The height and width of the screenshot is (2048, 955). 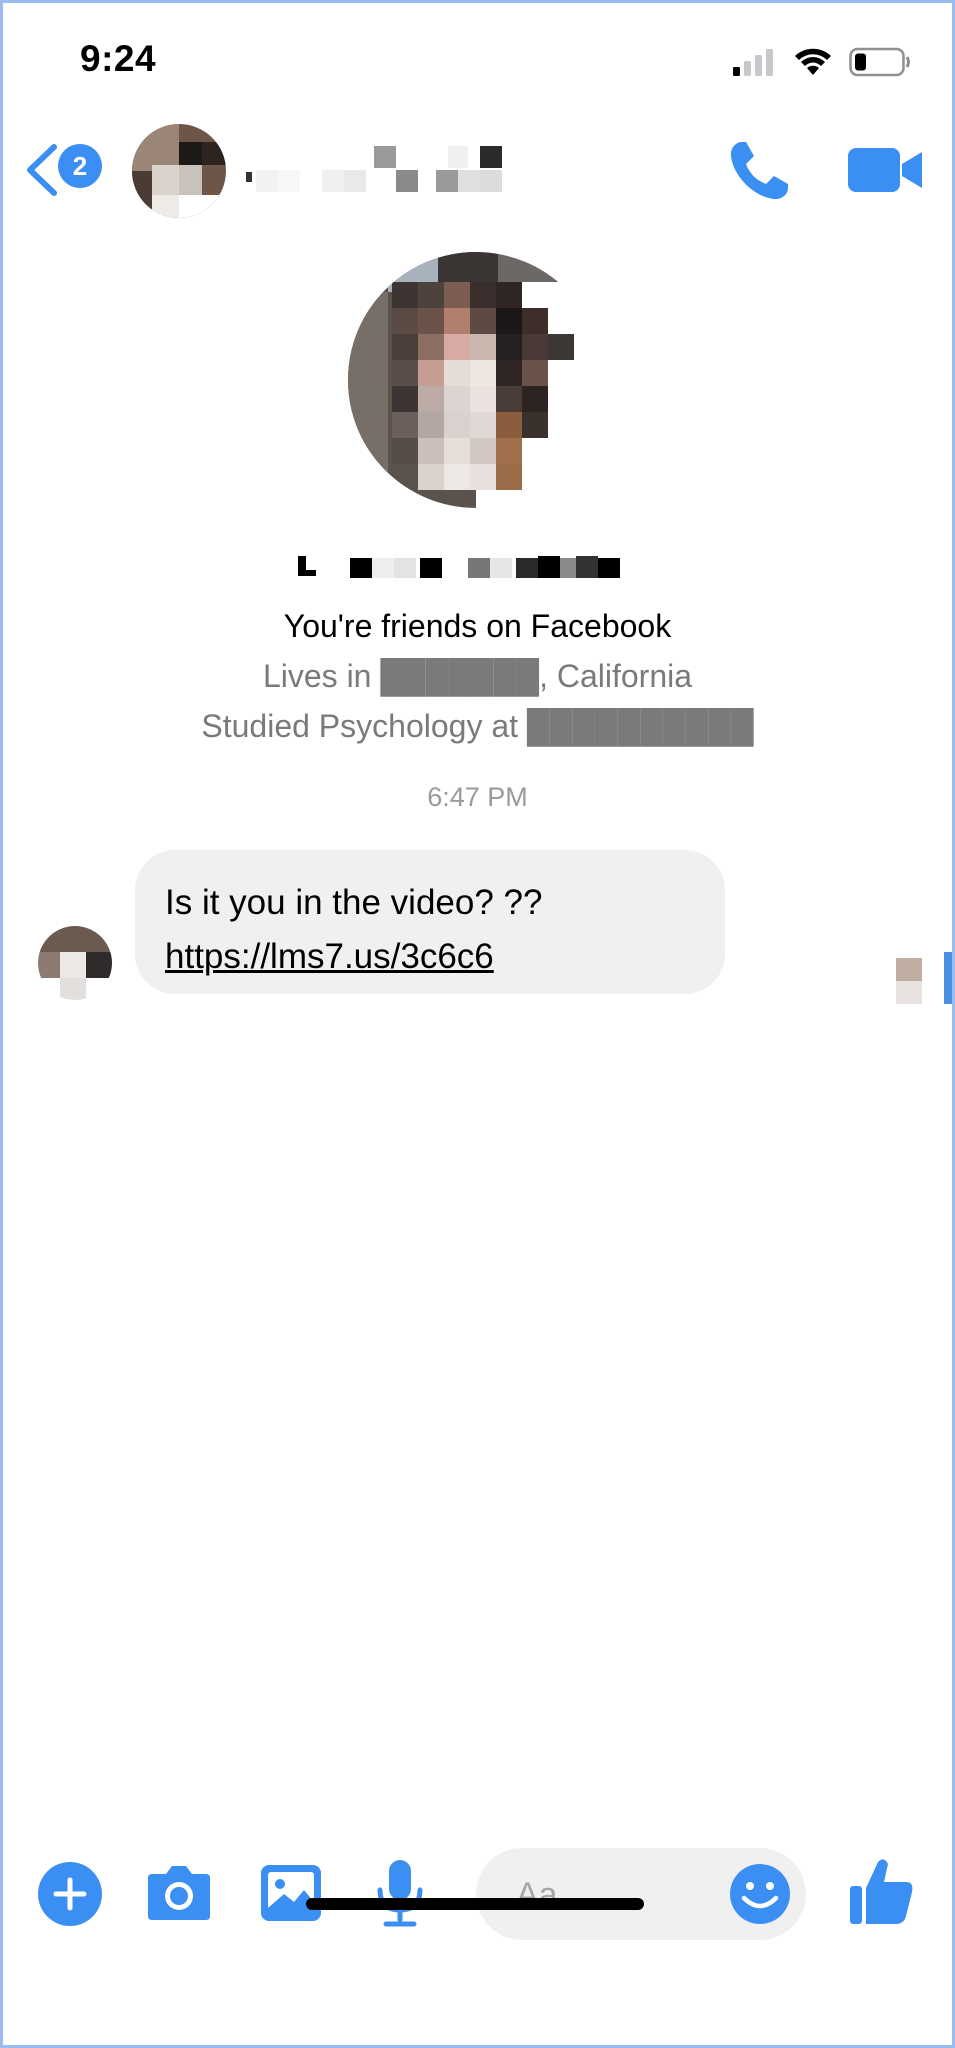 What do you see at coordinates (354, 902) in the screenshot?
I see `message-text: Is it you in the video? ??` at bounding box center [354, 902].